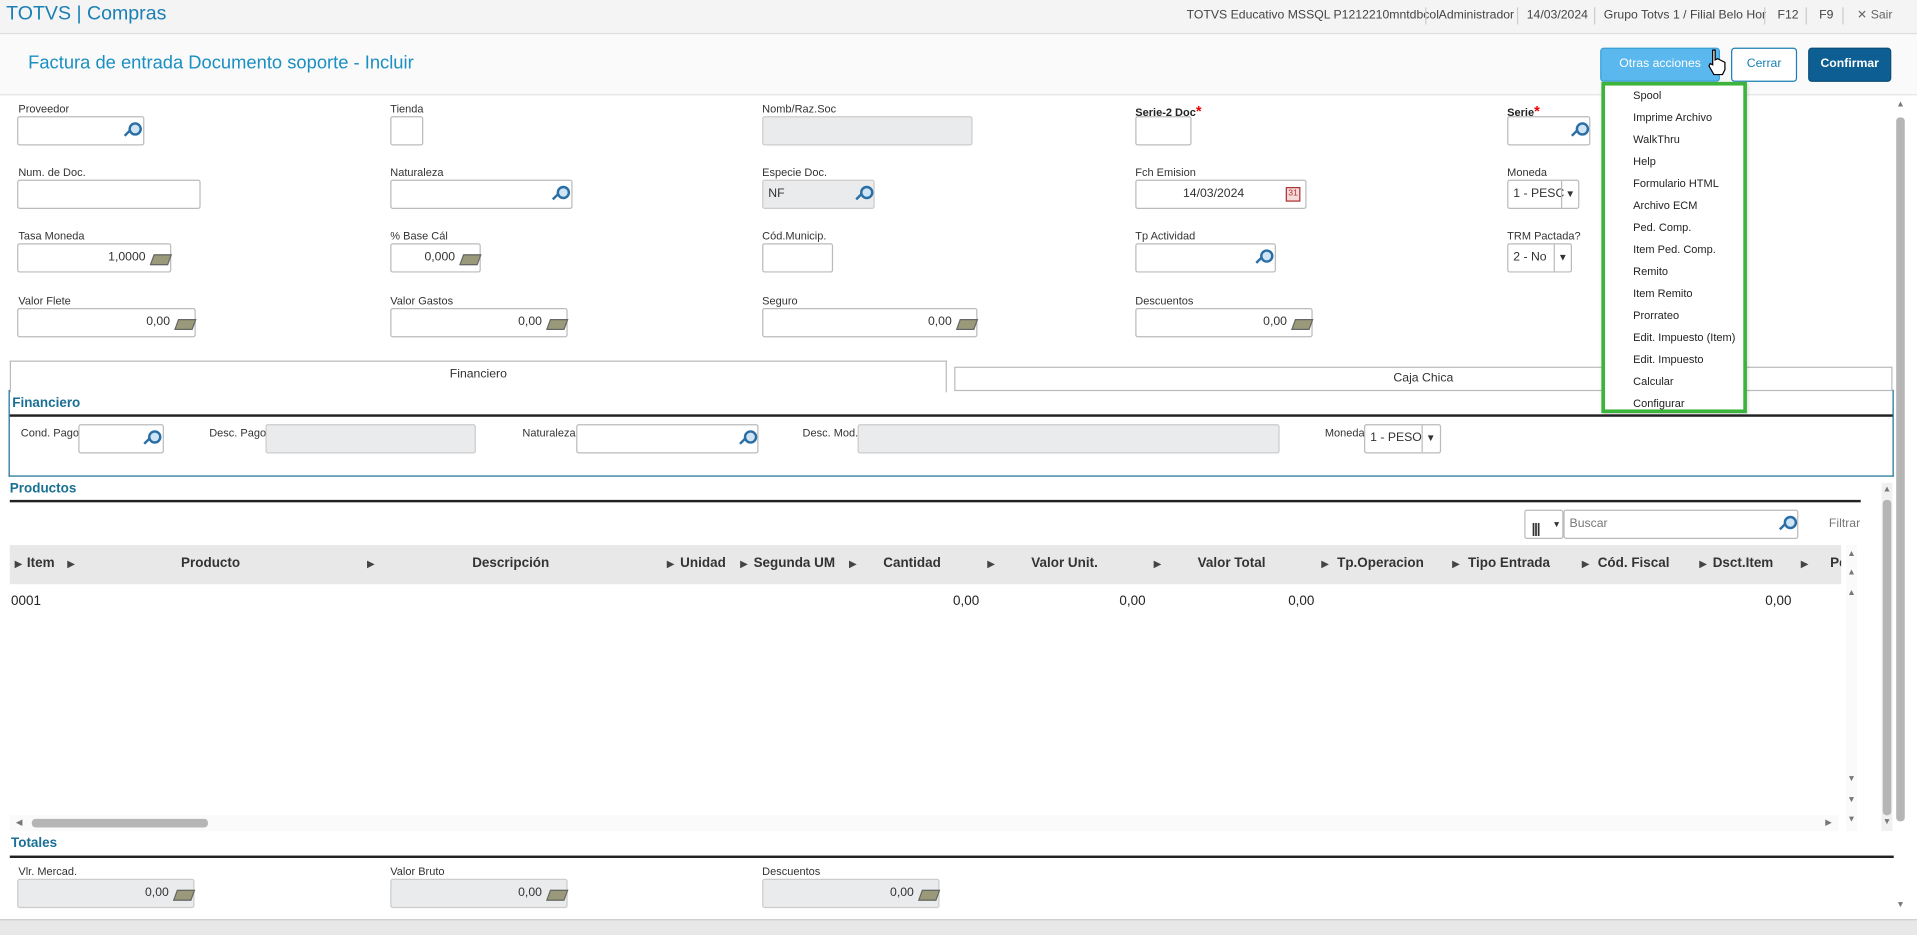 The width and height of the screenshot is (1917, 935). Describe the element at coordinates (703, 563) in the screenshot. I see `col-unidad: Unidad` at that location.